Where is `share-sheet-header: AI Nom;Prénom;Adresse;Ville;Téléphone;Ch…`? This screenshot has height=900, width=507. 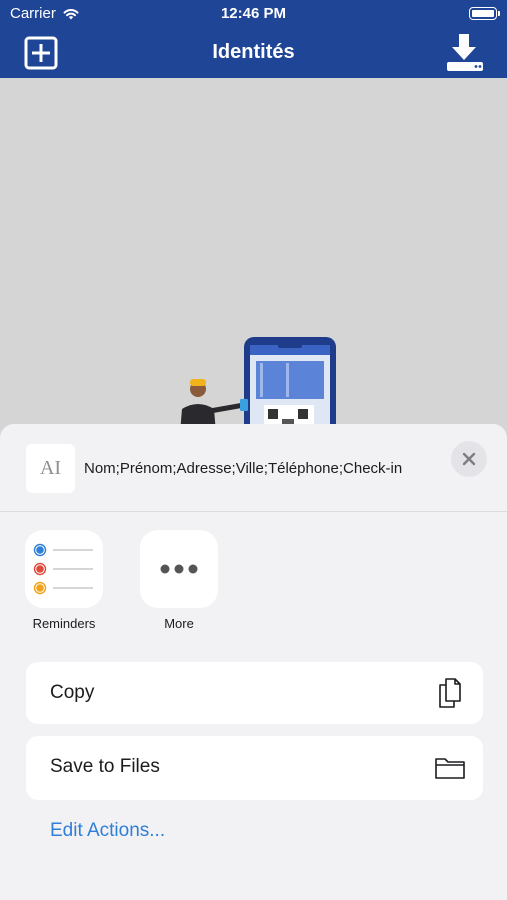
share-sheet-header: AI Nom;Prénom;Adresse;Ville;Téléphone;Ch… is located at coordinates (253, 468).